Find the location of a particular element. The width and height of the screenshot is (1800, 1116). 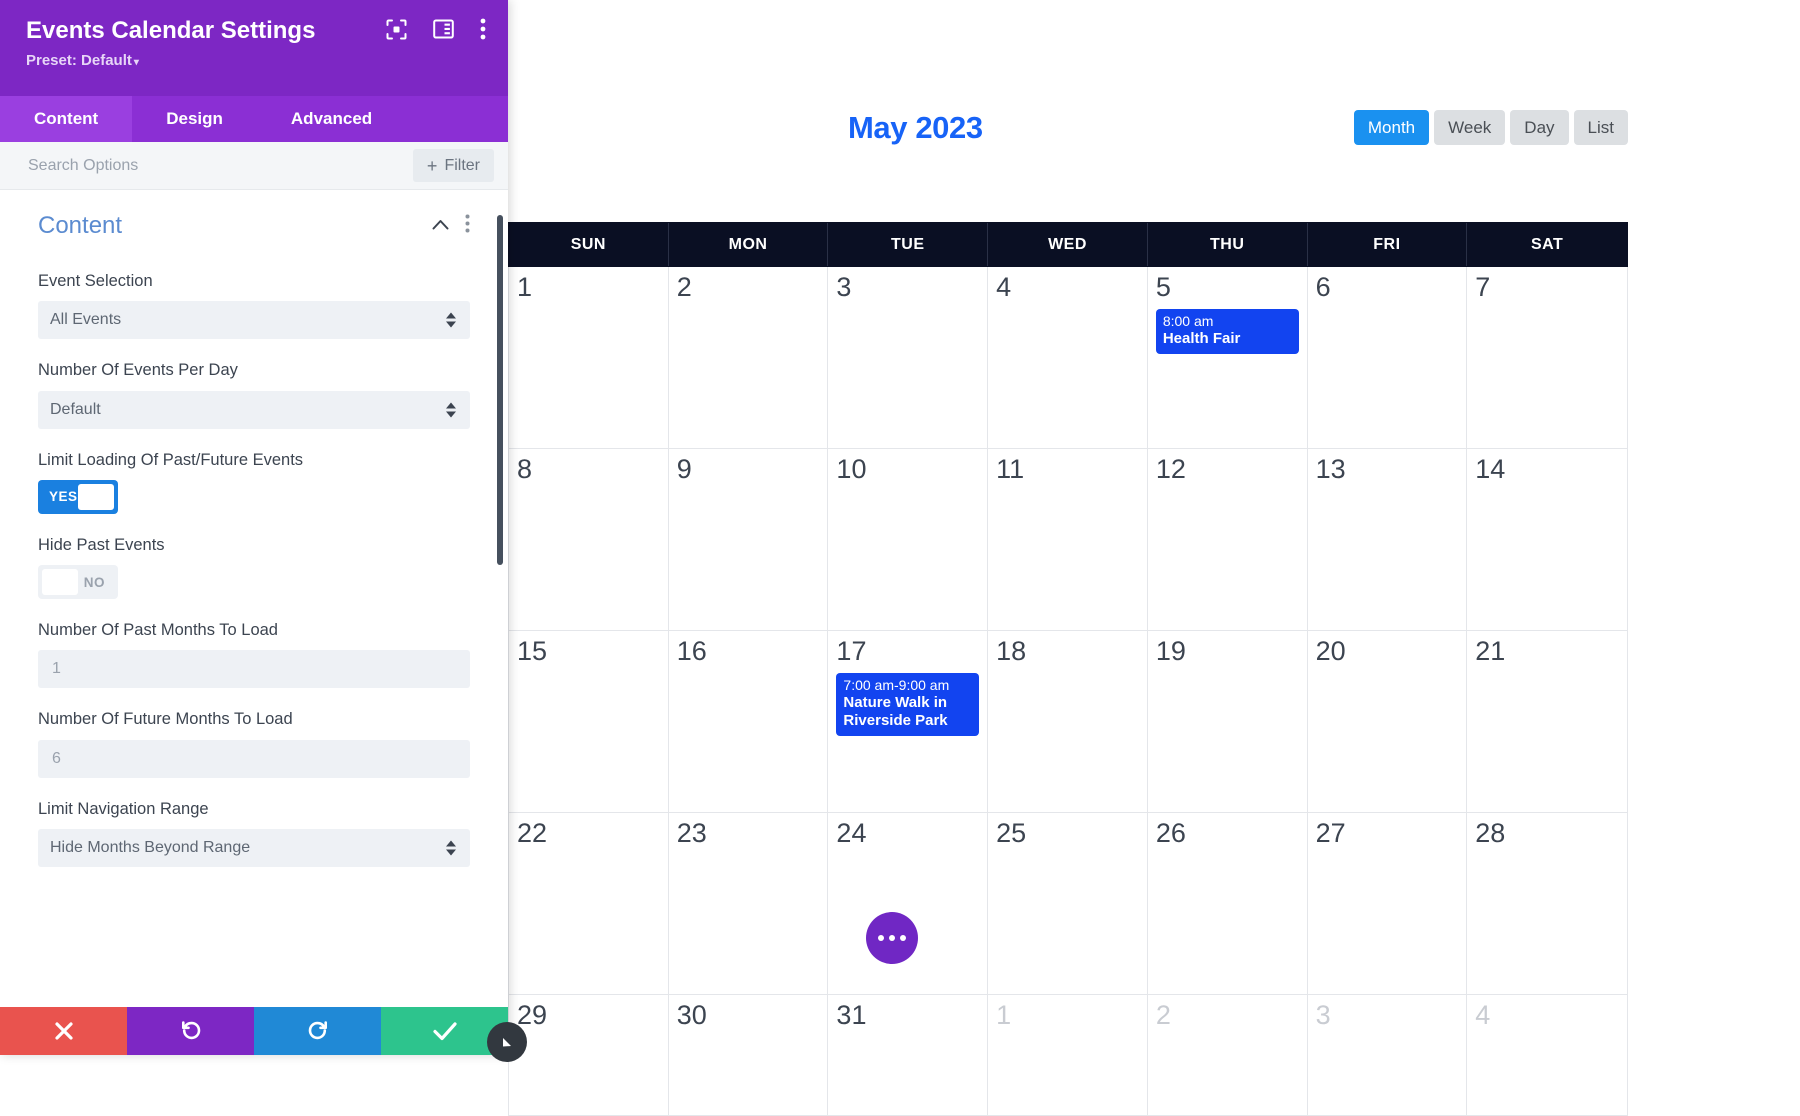

calendar-day-cell: 20 is located at coordinates (1388, 721).